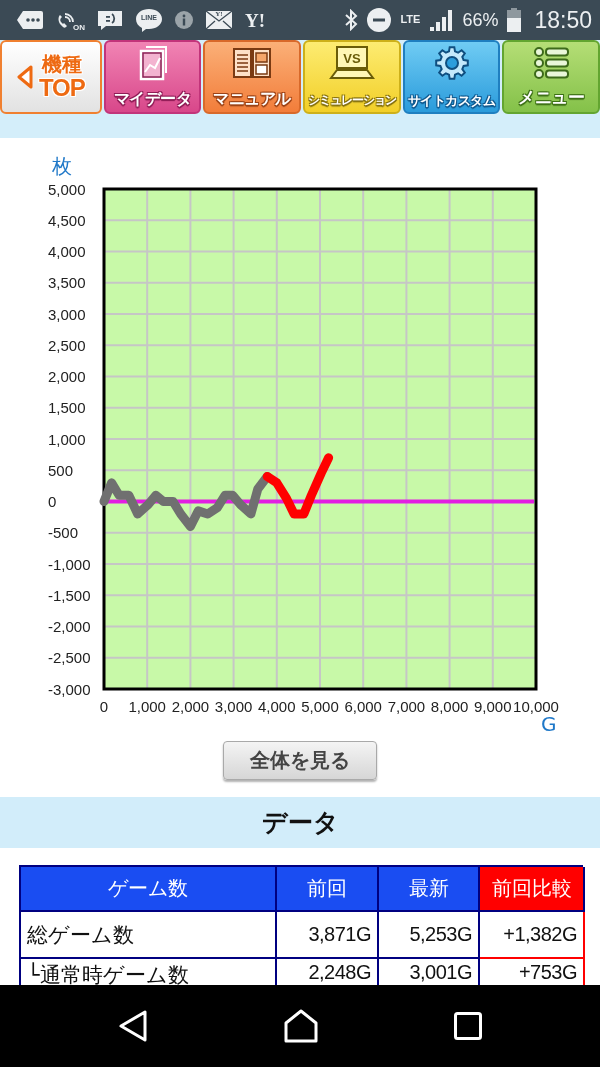 The height and width of the screenshot is (1067, 600). What do you see at coordinates (449, 706) in the screenshot?
I see `x-axis-label: 8,000` at bounding box center [449, 706].